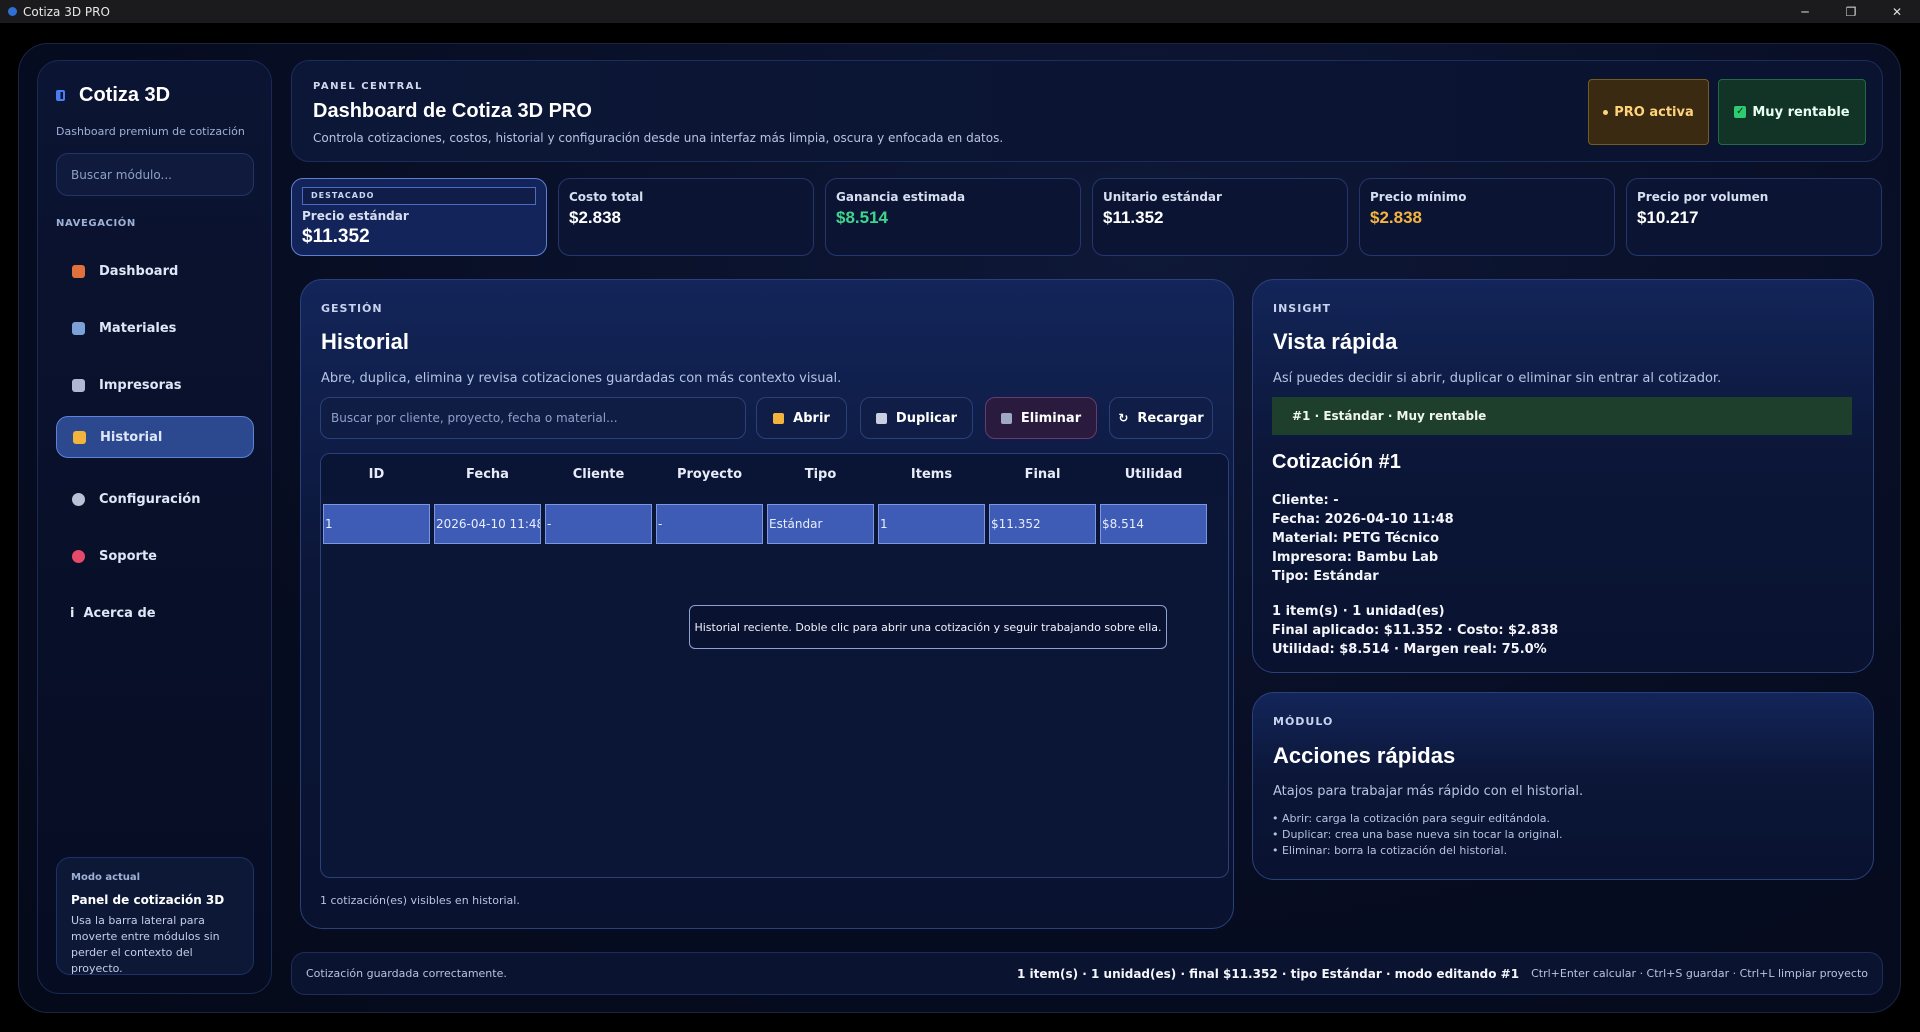  What do you see at coordinates (1897, 11) in the screenshot?
I see `close-button: ✕` at bounding box center [1897, 11].